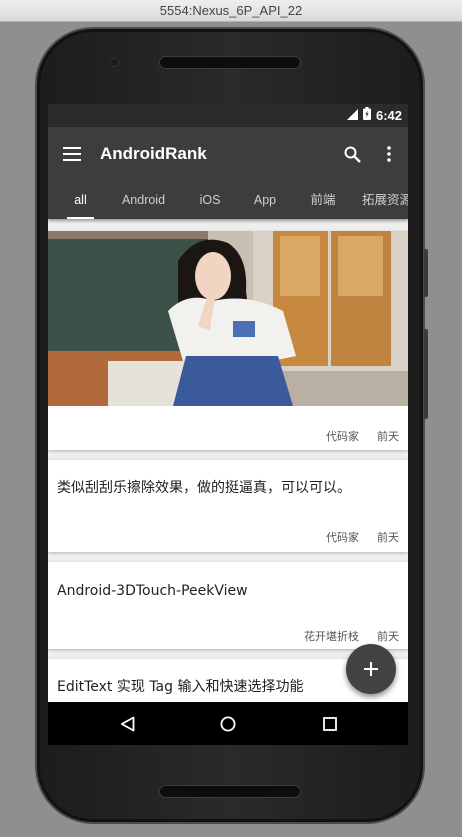  I want to click on article-author: 花开堪折枝, so click(331, 636).